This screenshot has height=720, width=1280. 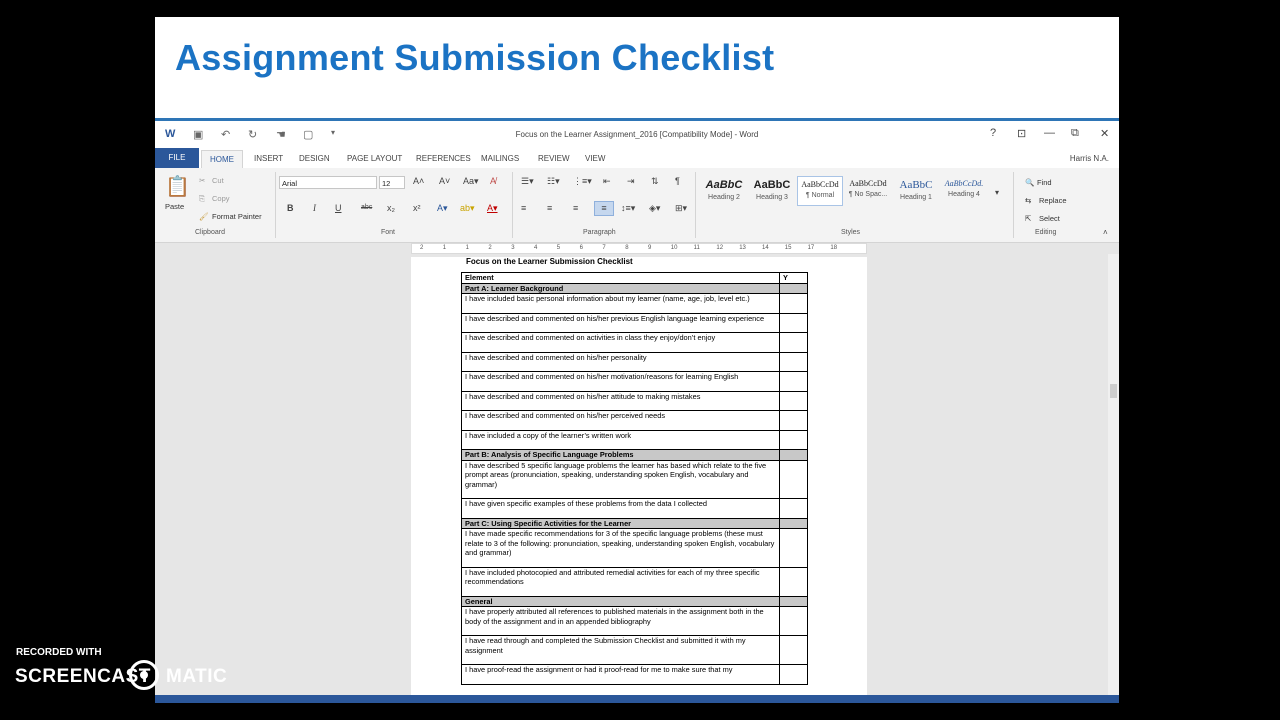 What do you see at coordinates (677, 181) in the screenshot?
I see `show-formatting-icon: ¶` at bounding box center [677, 181].